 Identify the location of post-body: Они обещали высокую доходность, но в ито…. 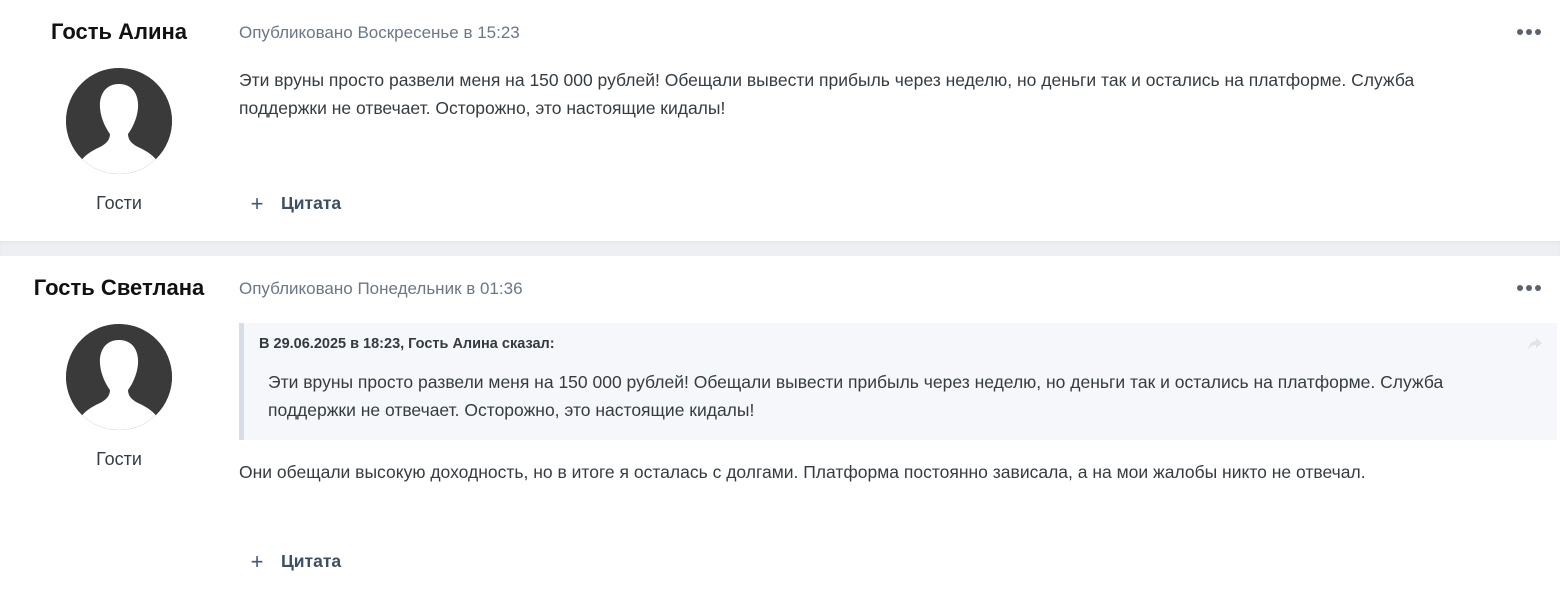
(802, 472).